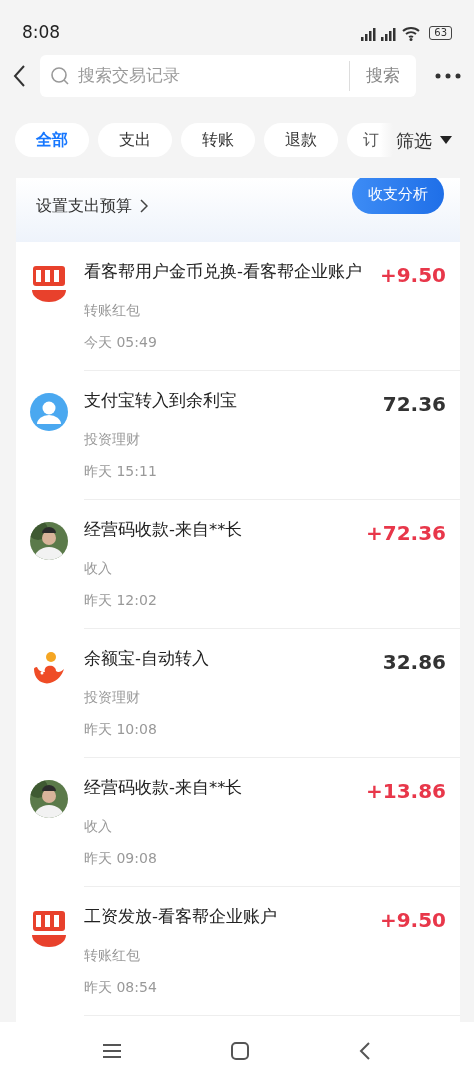 This screenshot has height=1080, width=474. What do you see at coordinates (382, 76) in the screenshot?
I see `search-button: 搜索` at bounding box center [382, 76].